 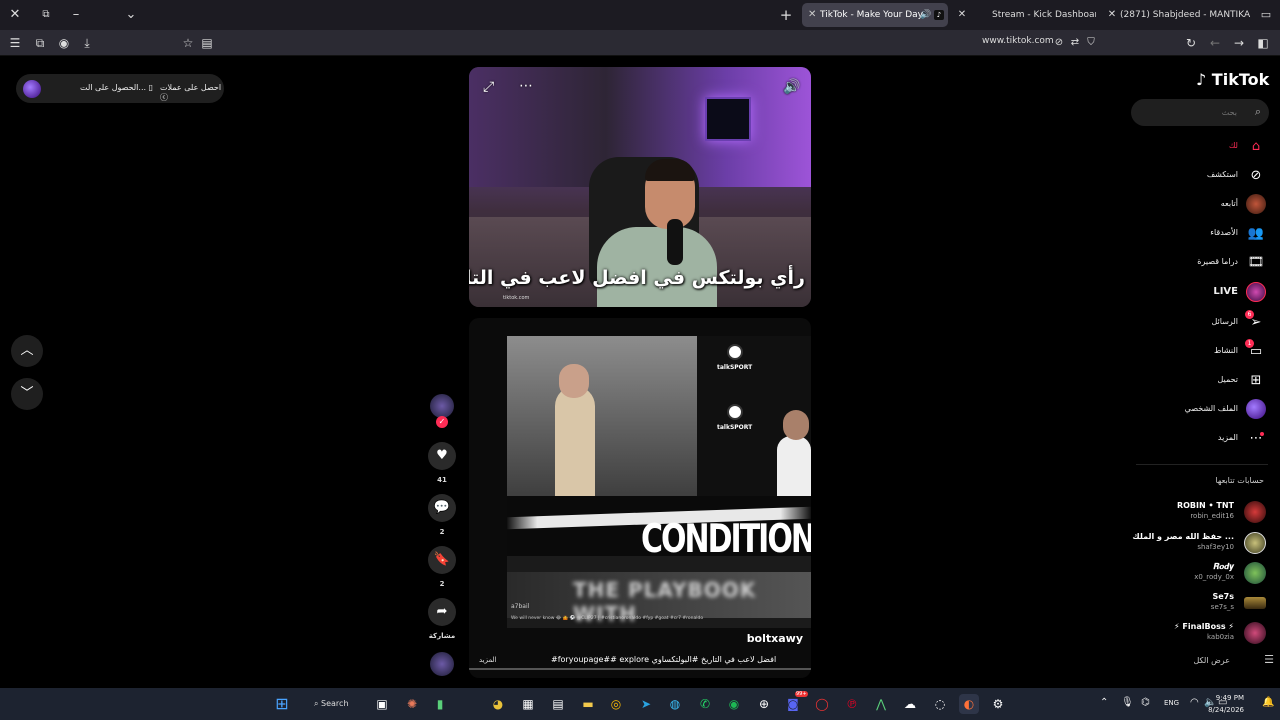 I want to click on sidebar-item-more: المزيد ⋯, so click(x=1210, y=439).